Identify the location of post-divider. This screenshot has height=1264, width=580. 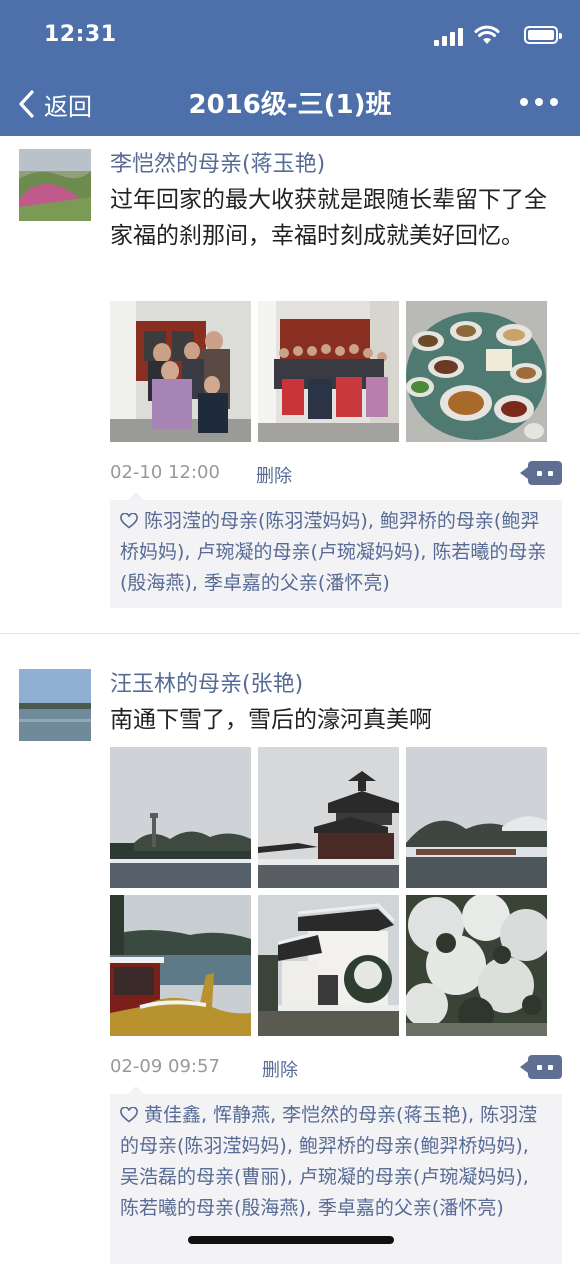
(290, 633).